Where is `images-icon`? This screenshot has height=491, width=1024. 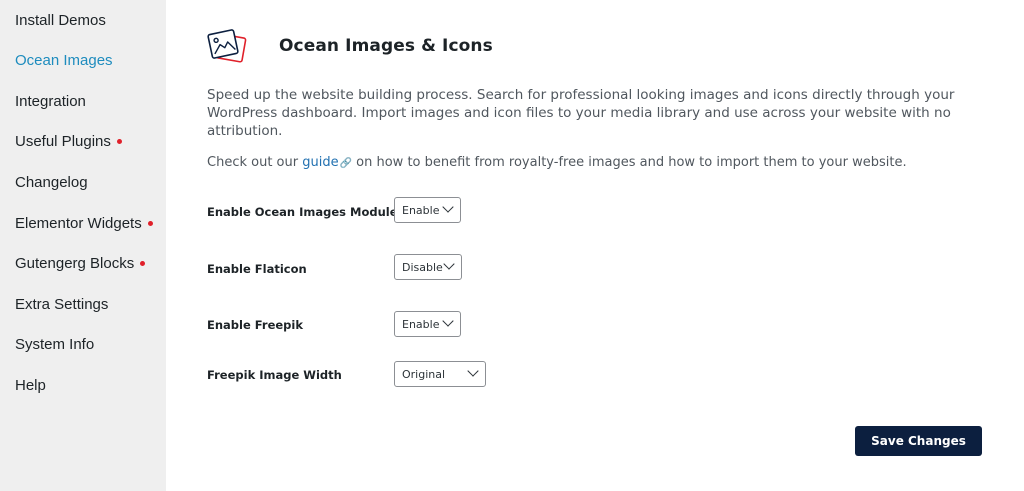
images-icon is located at coordinates (227, 46).